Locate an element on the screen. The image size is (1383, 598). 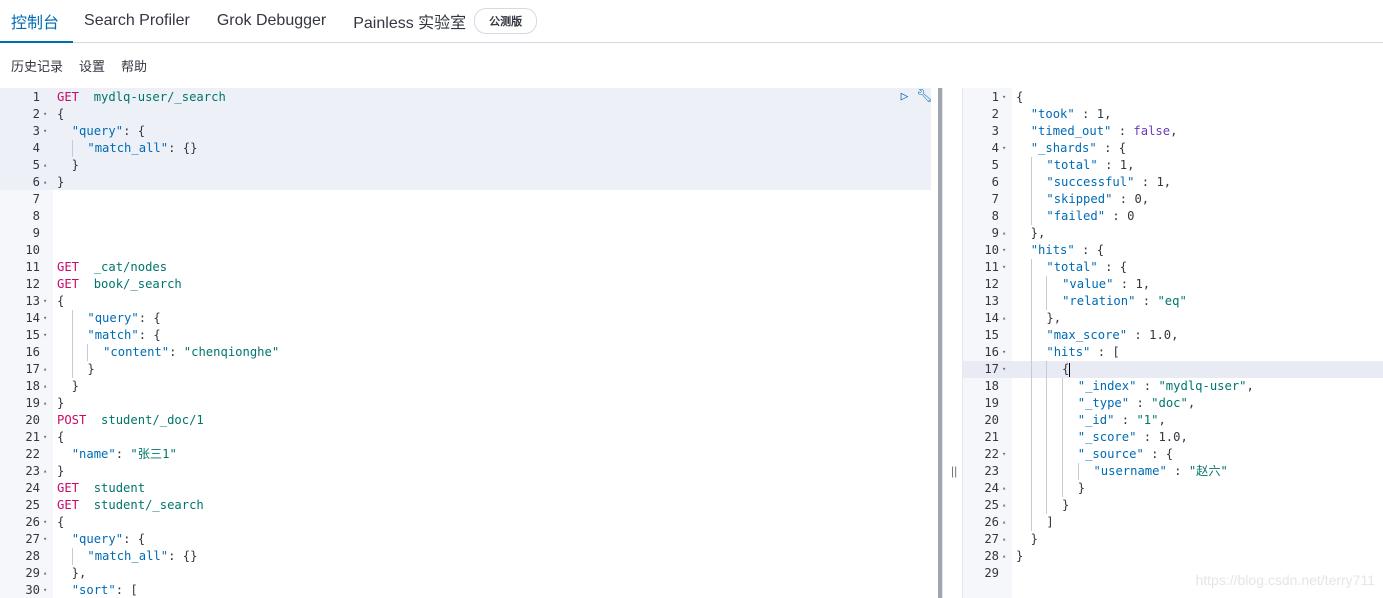
code-line: 13 "relation" : "eq" is located at coordinates (1173, 301).